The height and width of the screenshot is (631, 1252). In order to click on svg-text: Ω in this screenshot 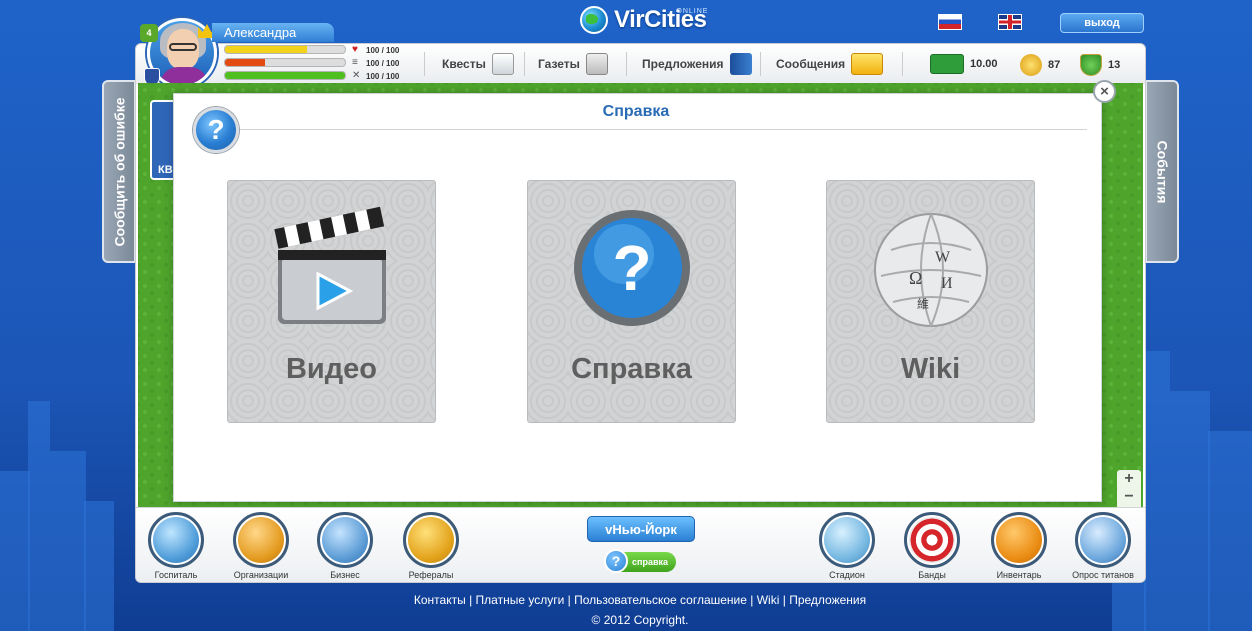, I will do `click(915, 278)`.